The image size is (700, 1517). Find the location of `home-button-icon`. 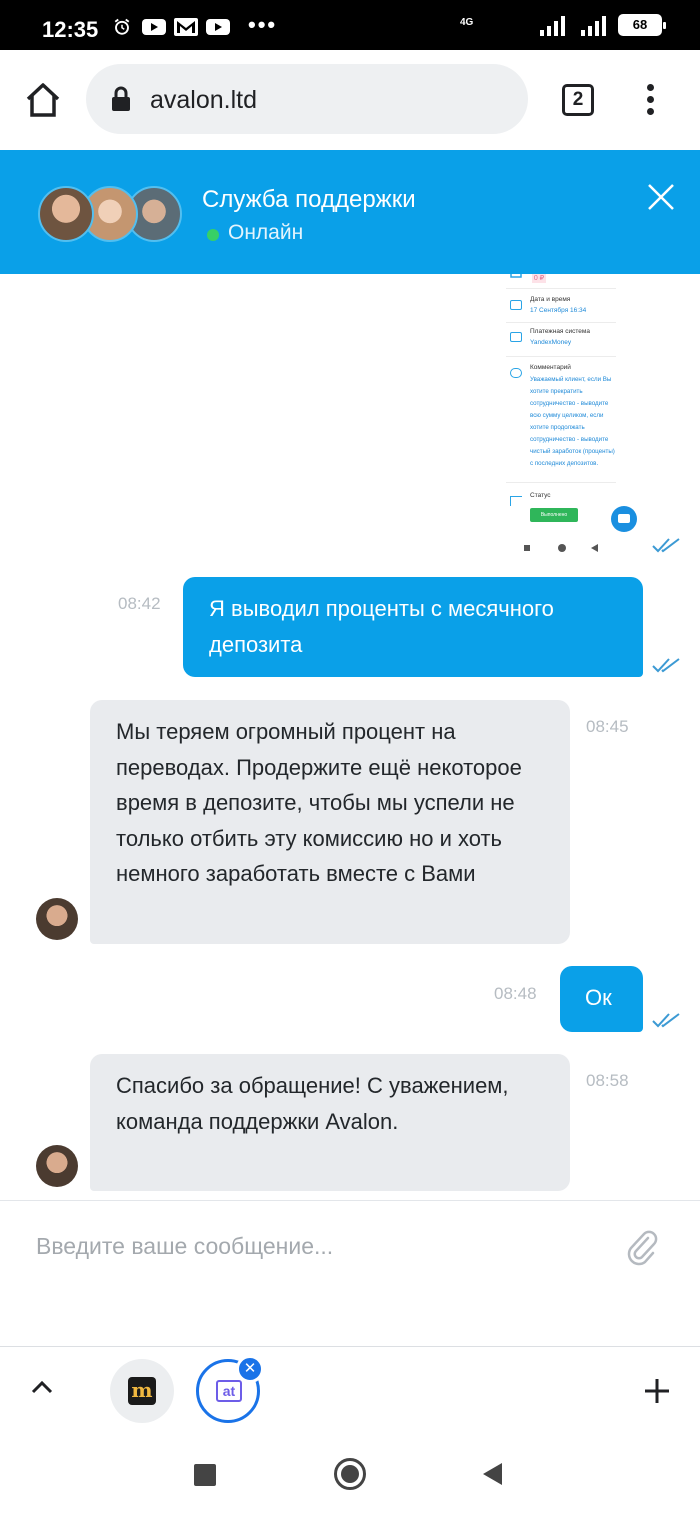

home-button-icon is located at coordinates (350, 1474).